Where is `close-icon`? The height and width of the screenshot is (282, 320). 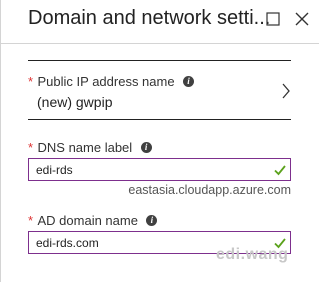 close-icon is located at coordinates (302, 19).